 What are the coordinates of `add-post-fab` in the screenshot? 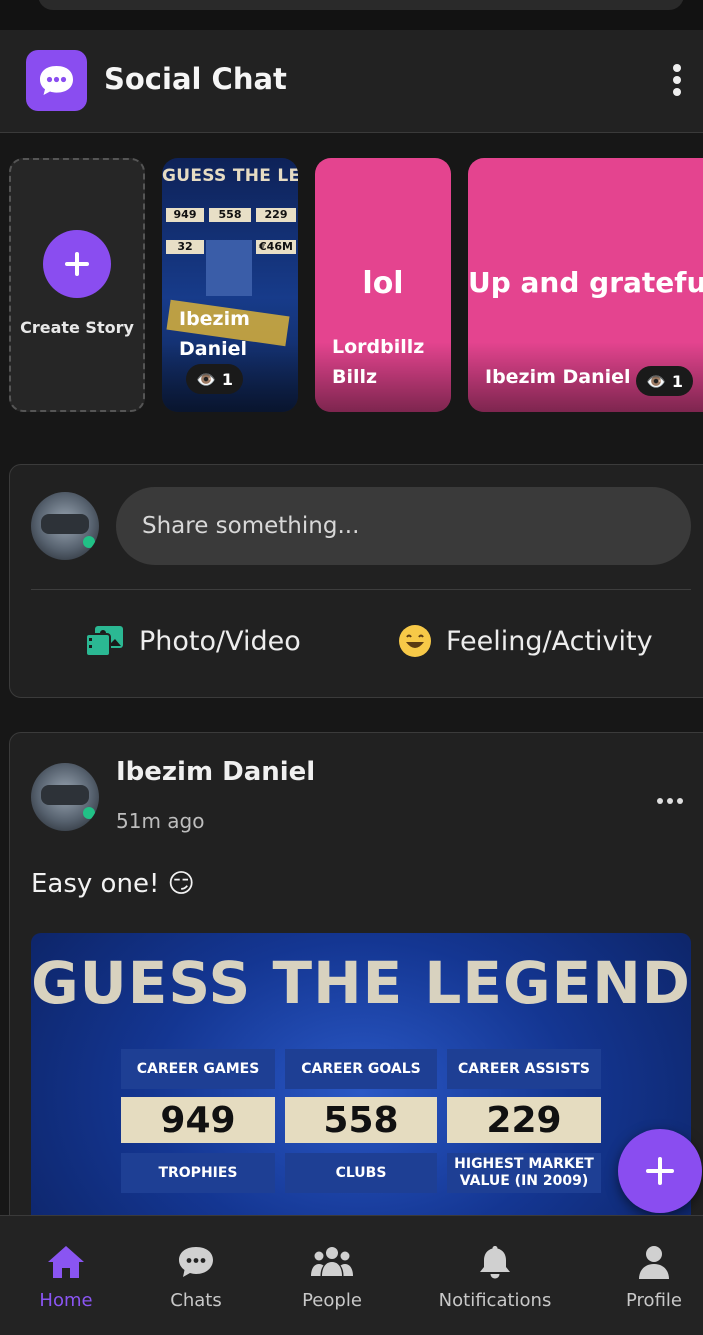 It's located at (660, 1171).